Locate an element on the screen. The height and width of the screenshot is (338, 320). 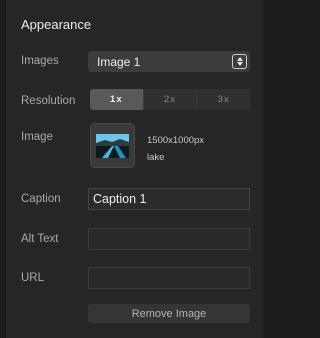
url-label: URL is located at coordinates (33, 278).